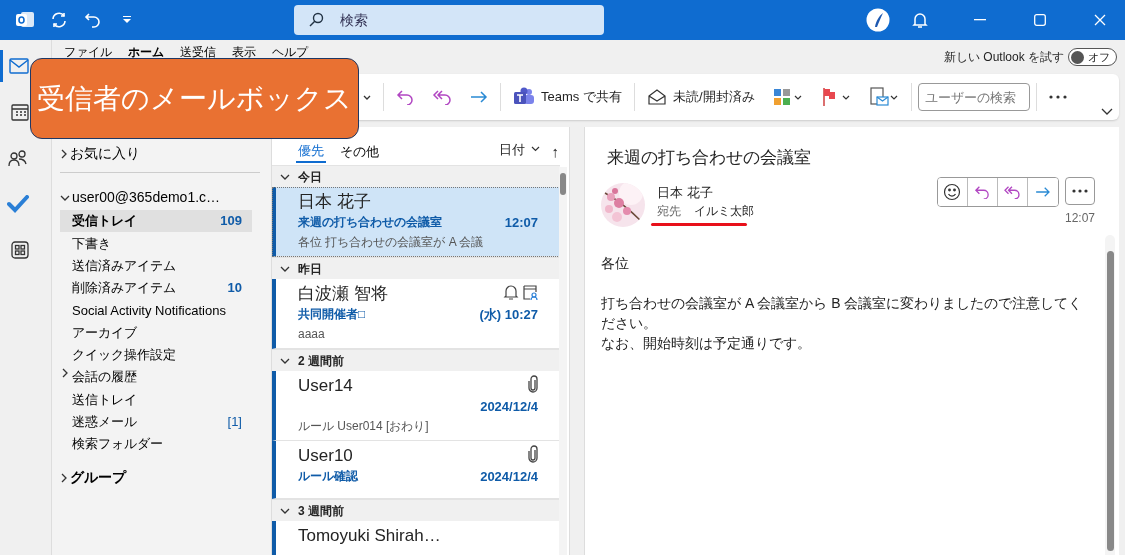  What do you see at coordinates (156, 243) in the screenshot?
I see `folder-item: 下書き` at bounding box center [156, 243].